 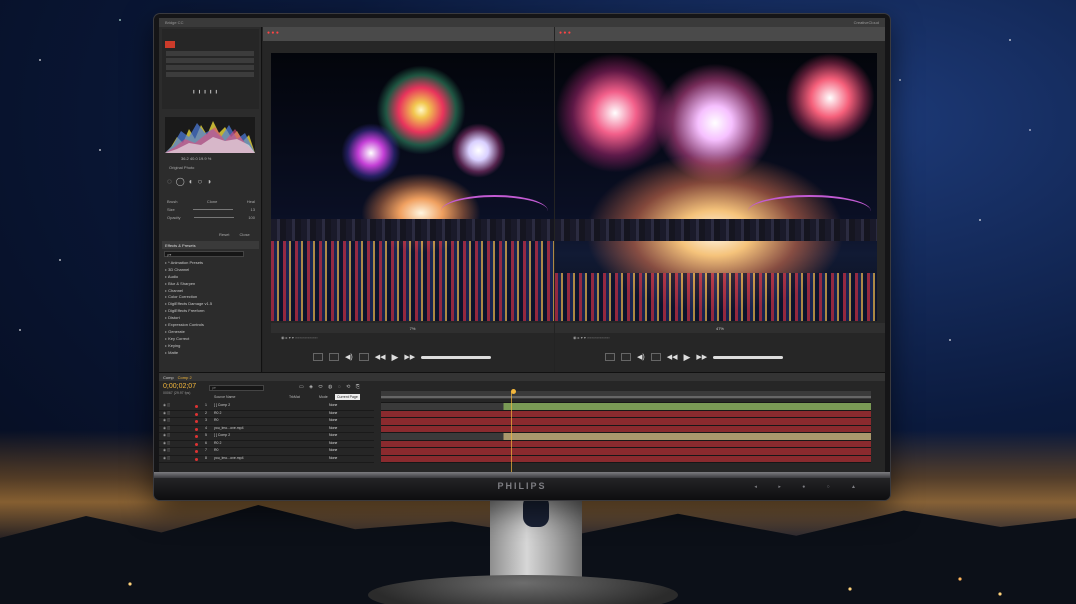 I want to click on level-sliders-icon: ╻╻╻╻╻, so click(x=206, y=90).